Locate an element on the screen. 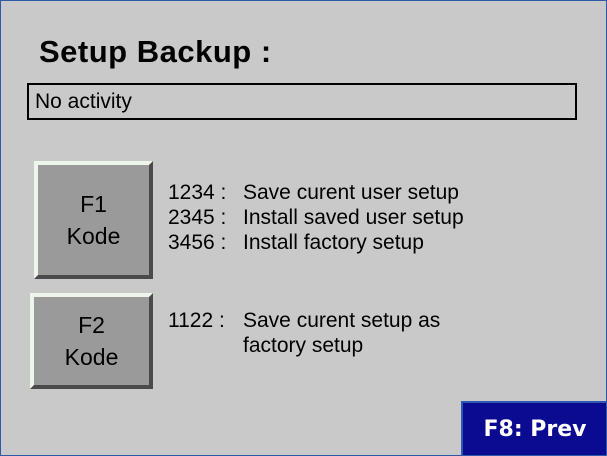  option-text: Save curent user setup is located at coordinates (351, 192).